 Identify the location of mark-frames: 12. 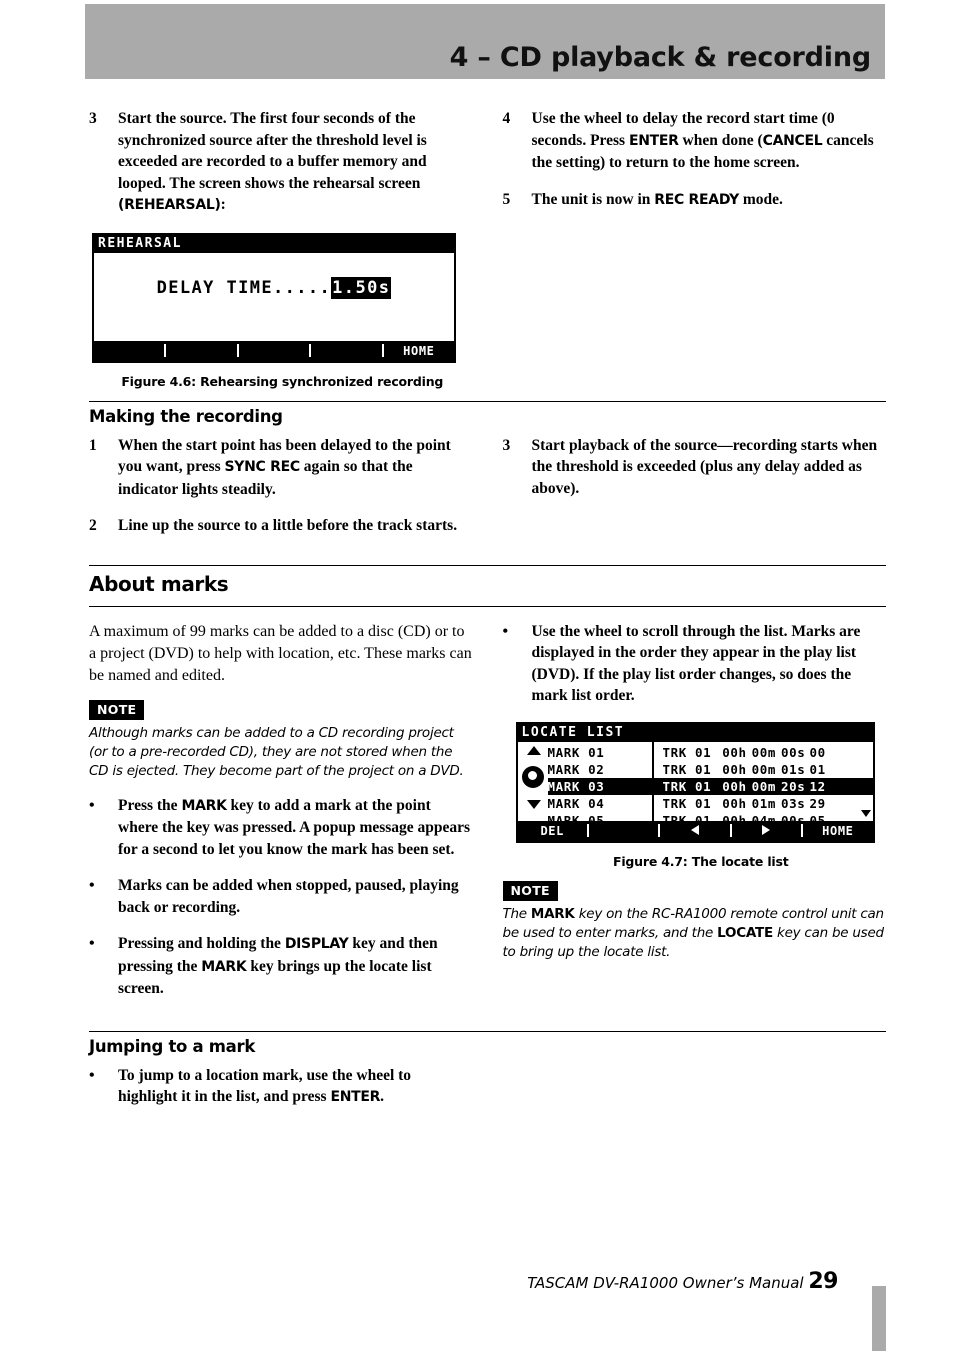
(817, 786).